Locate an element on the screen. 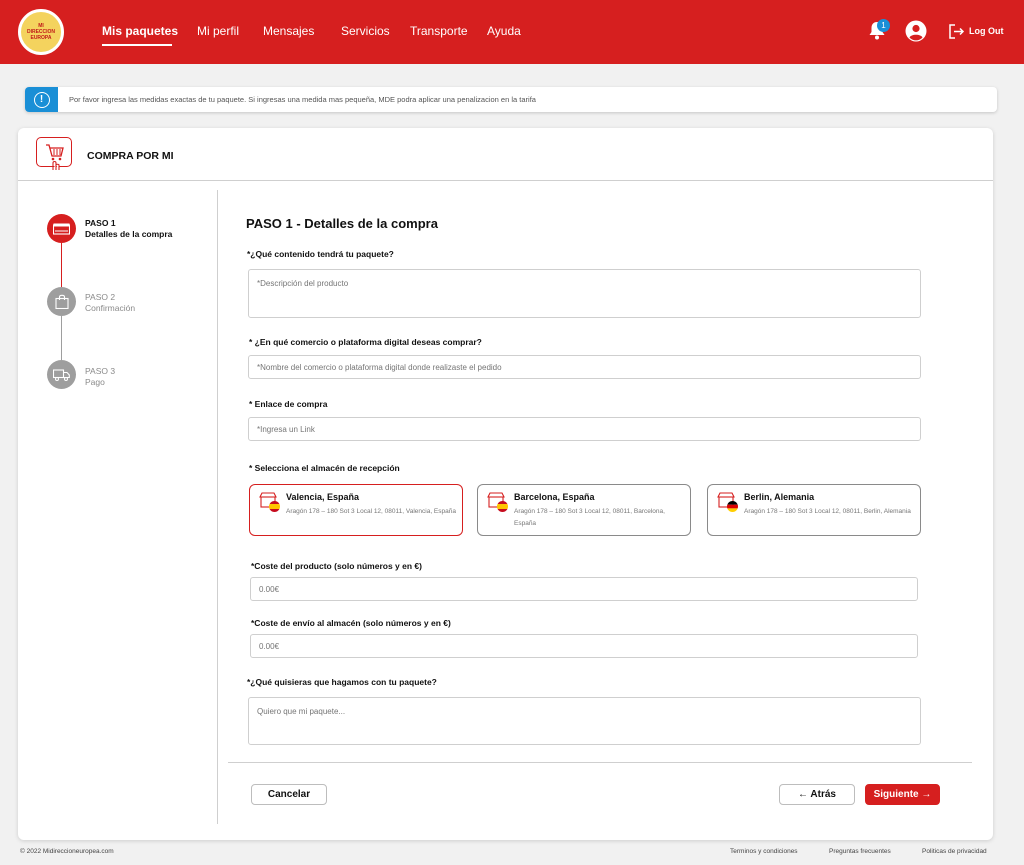 The image size is (1024, 865). sidebar-divider is located at coordinates (217, 507).